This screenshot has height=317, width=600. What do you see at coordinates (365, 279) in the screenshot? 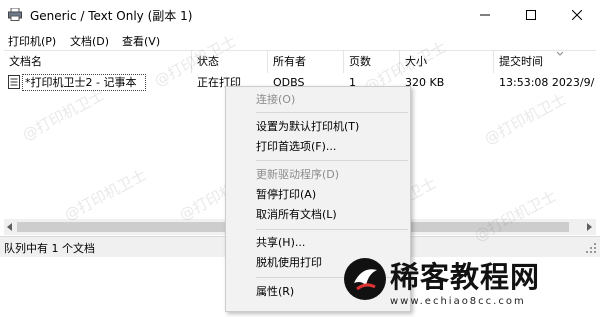
I see `logo-emblem-icon` at bounding box center [365, 279].